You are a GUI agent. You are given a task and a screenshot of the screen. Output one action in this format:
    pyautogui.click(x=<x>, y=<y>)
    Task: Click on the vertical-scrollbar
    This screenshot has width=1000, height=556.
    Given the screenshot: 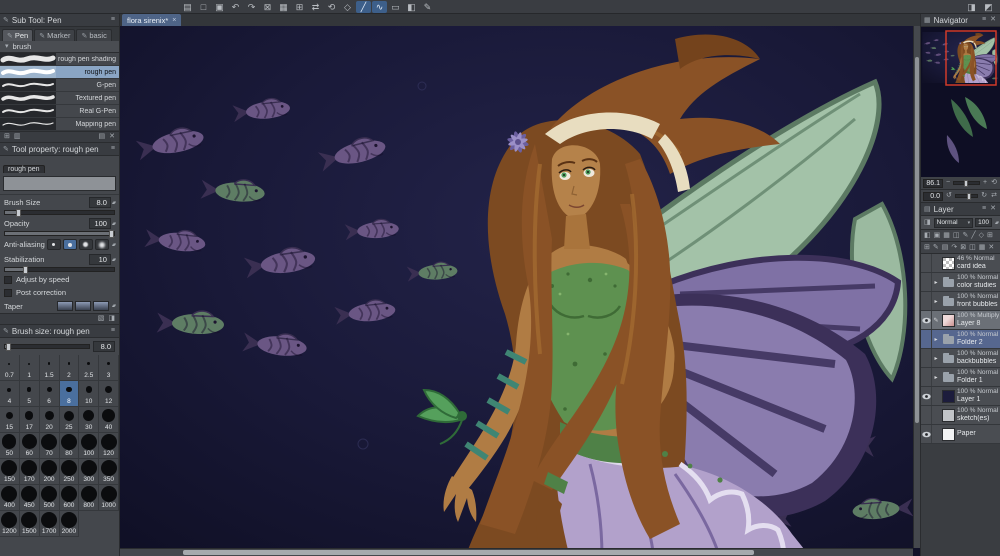 What is the action you would take?
    pyautogui.click(x=916, y=287)
    